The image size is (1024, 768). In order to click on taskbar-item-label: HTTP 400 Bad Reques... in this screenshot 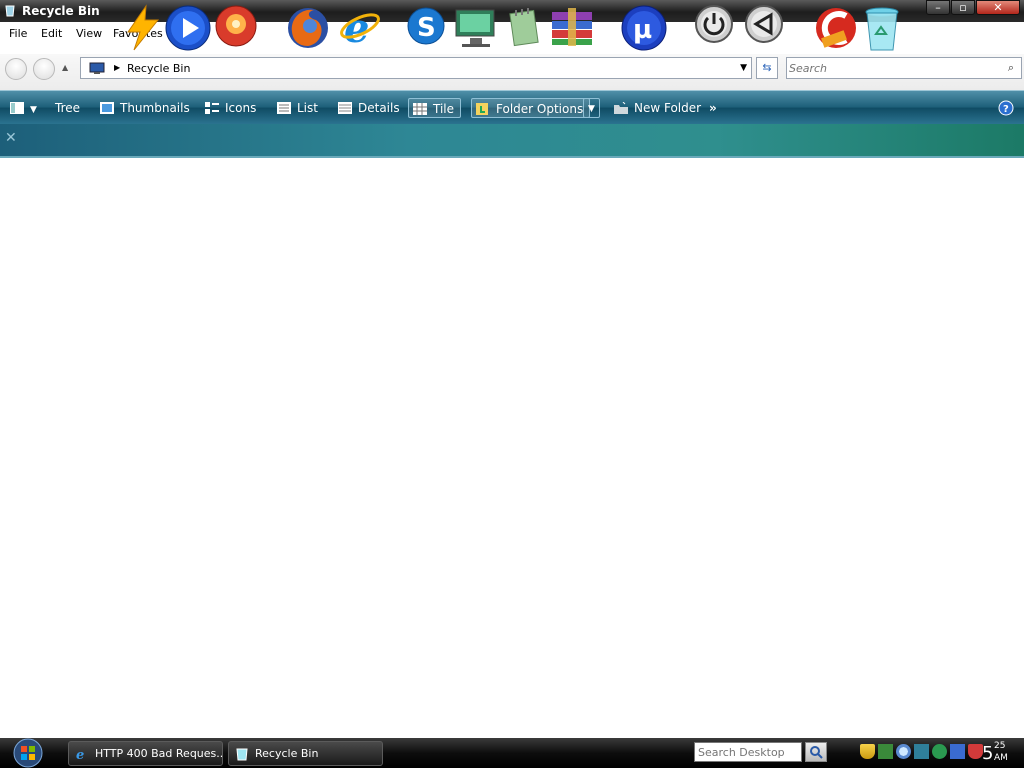, I will do `click(159, 753)`.